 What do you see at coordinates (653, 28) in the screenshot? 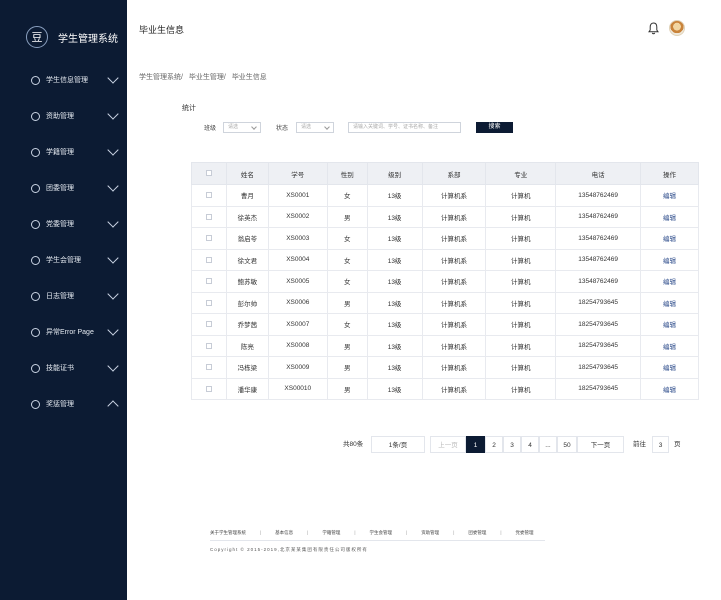
I see `bell-icon` at bounding box center [653, 28].